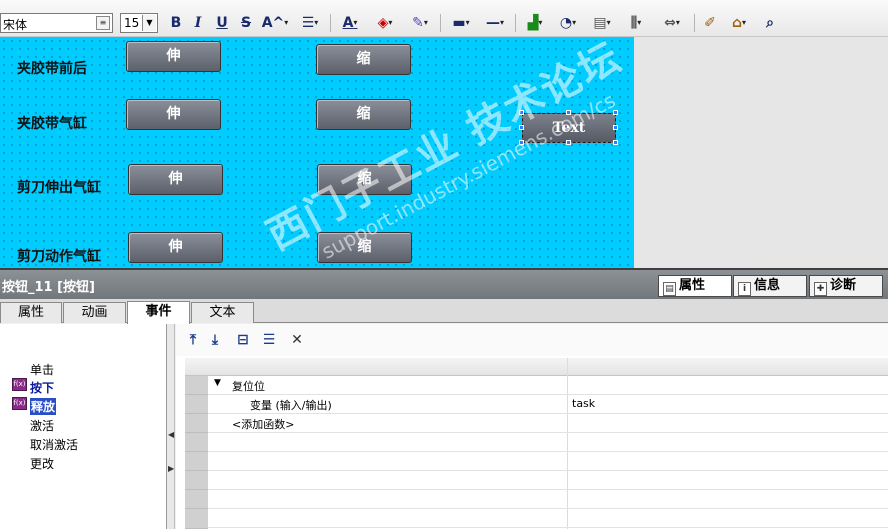  I want to click on superscript-label: A^, so click(273, 23).